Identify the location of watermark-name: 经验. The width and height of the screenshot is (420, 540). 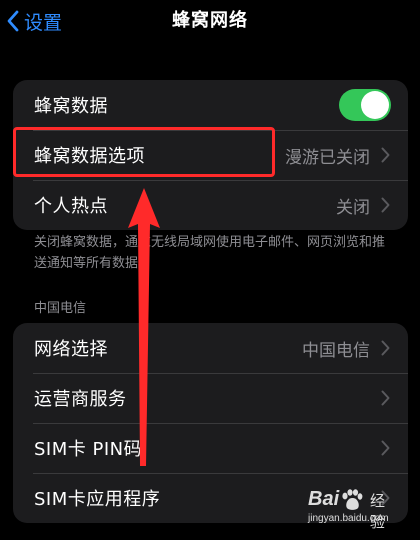
(378, 511).